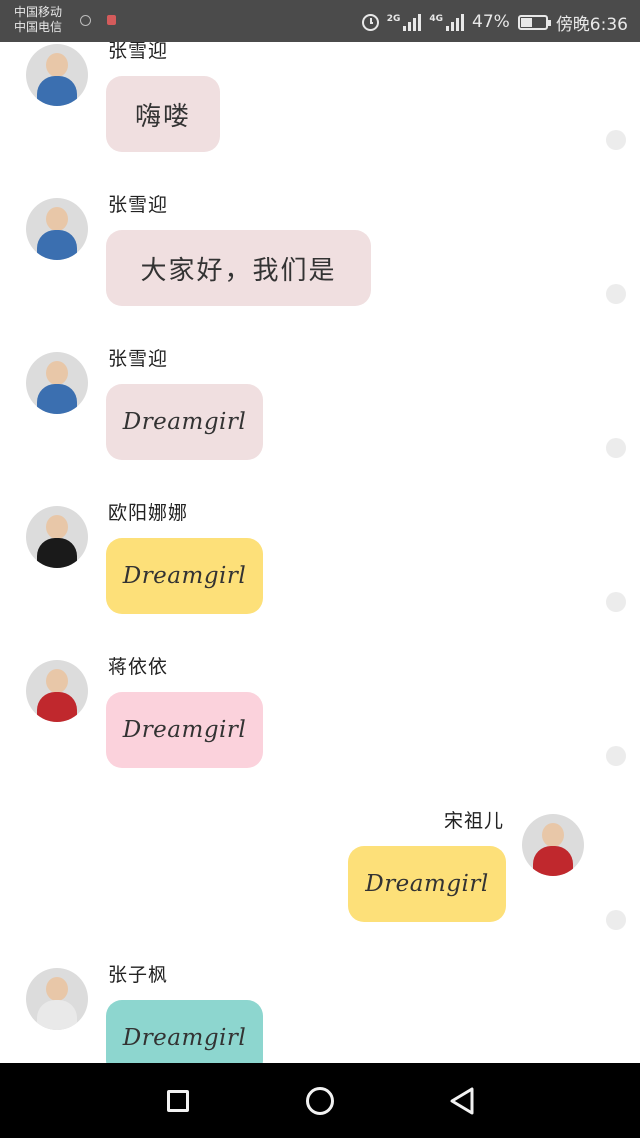  I want to click on message-bubble: 嗨喽, so click(163, 114).